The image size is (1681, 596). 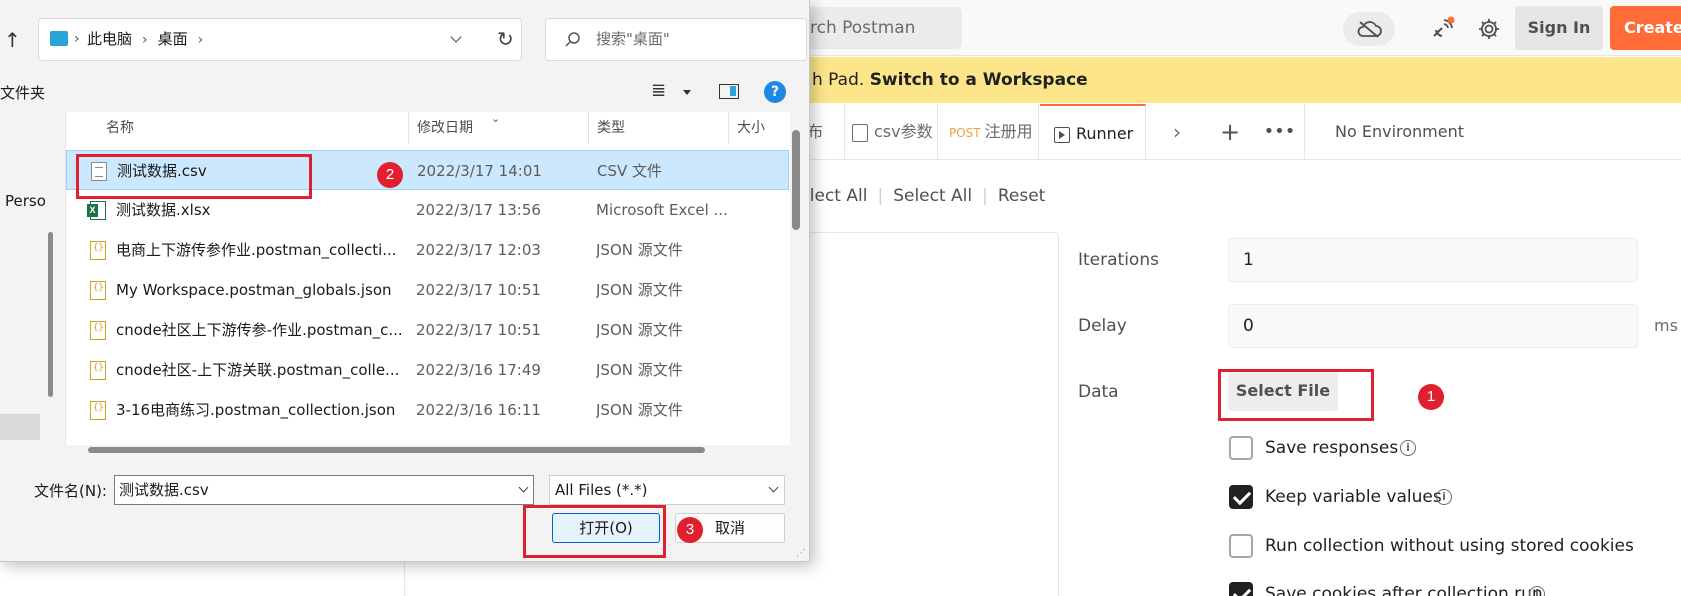 I want to click on annotation-marker-1: 1, so click(x=1431, y=397).